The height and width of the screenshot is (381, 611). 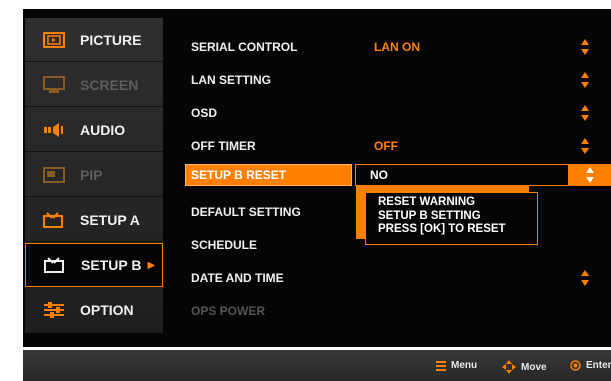 I want to click on setting-row-lan-setting: LAN SETTING, so click(x=394, y=79).